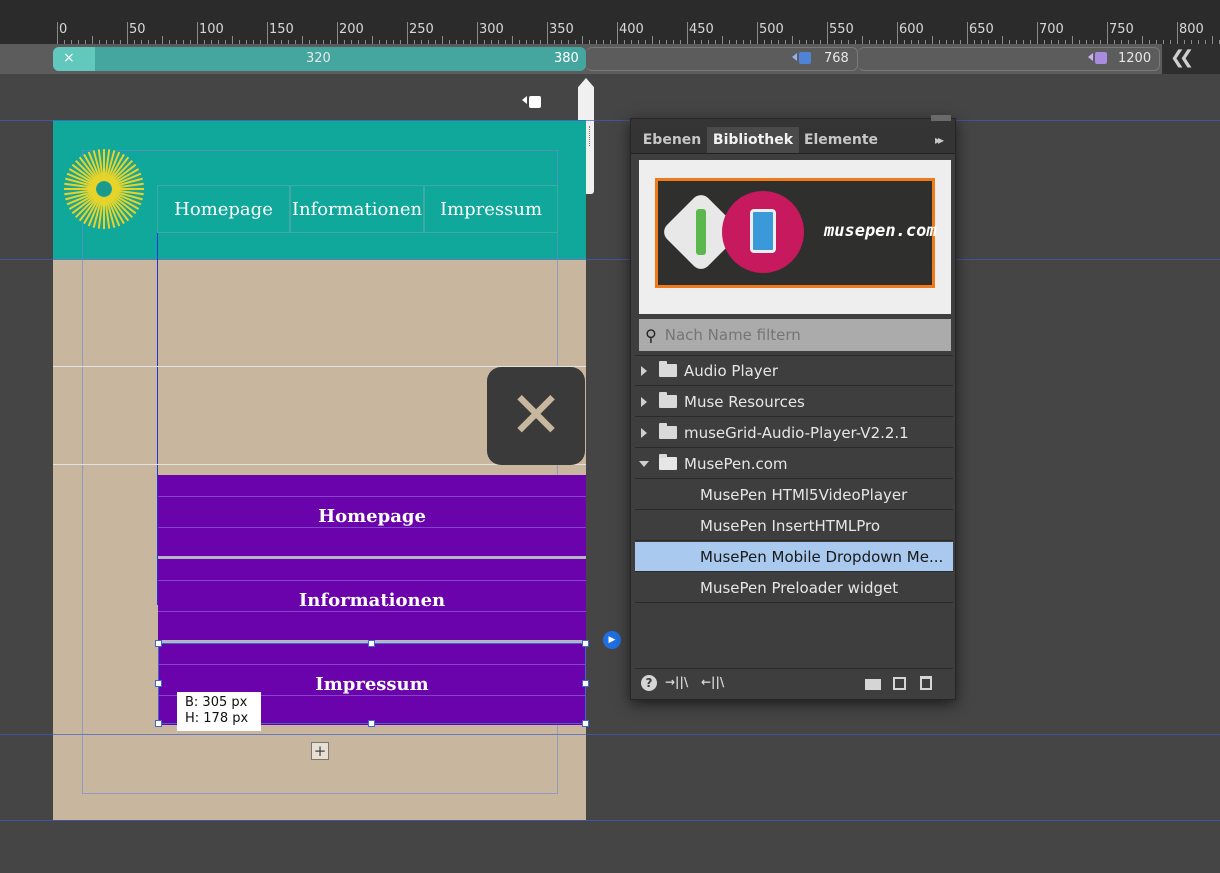  What do you see at coordinates (753, 140) in the screenshot?
I see `tab-bibliothek: Bibliothek` at bounding box center [753, 140].